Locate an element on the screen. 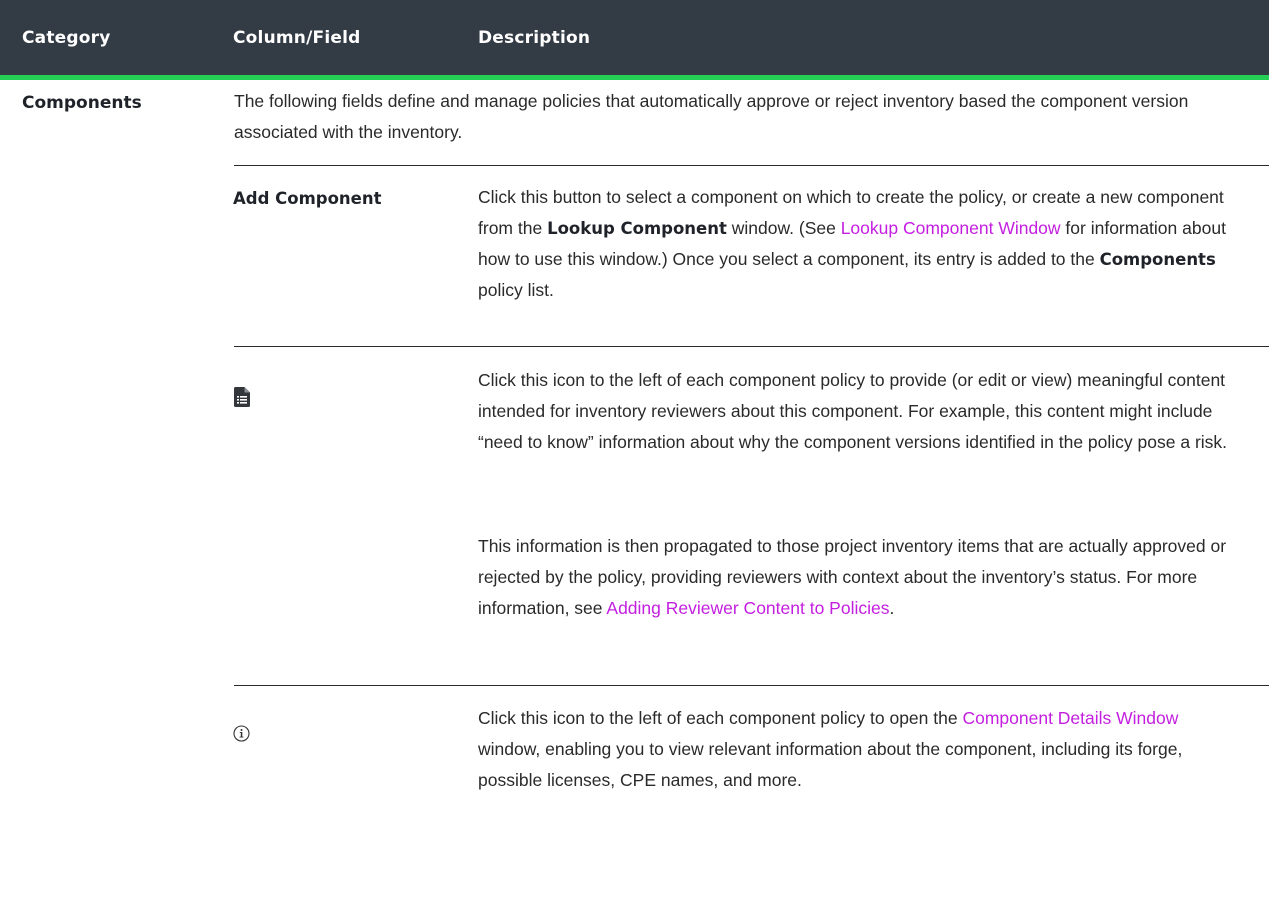  category-components: Components is located at coordinates (82, 103).